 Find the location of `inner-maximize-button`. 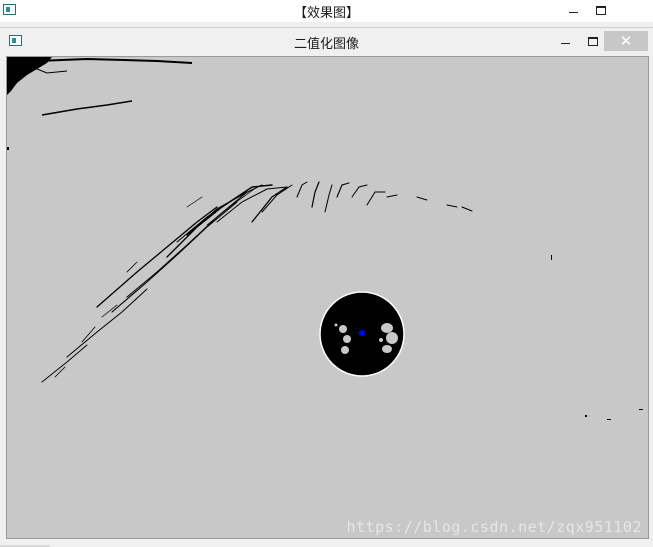

inner-maximize-button is located at coordinates (593, 41).